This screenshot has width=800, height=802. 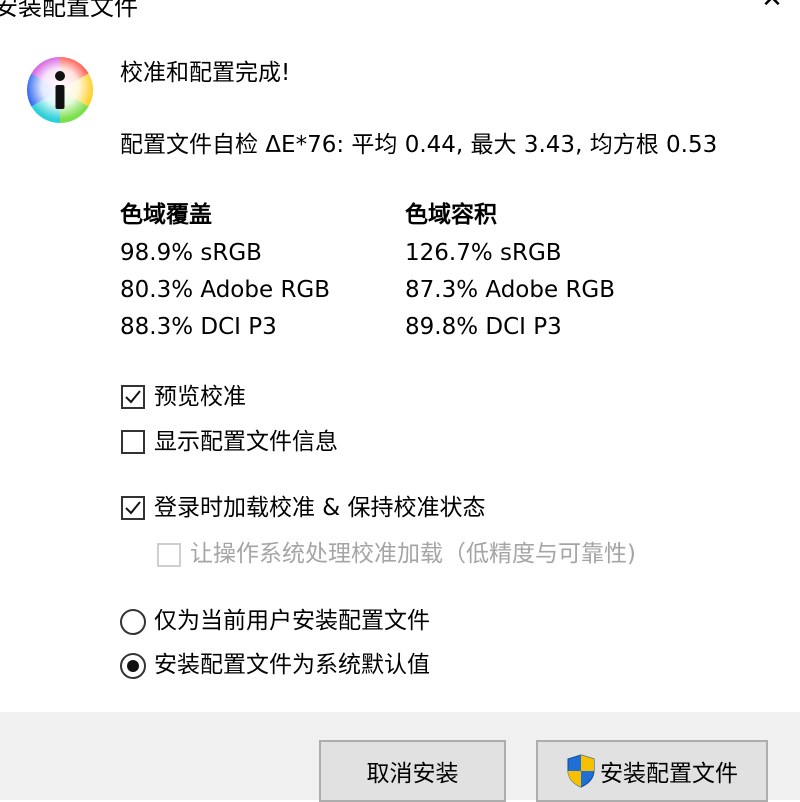 What do you see at coordinates (483, 327) in the screenshot?
I see `gamut-volume-dci-p3: 89.8% DCI P3` at bounding box center [483, 327].